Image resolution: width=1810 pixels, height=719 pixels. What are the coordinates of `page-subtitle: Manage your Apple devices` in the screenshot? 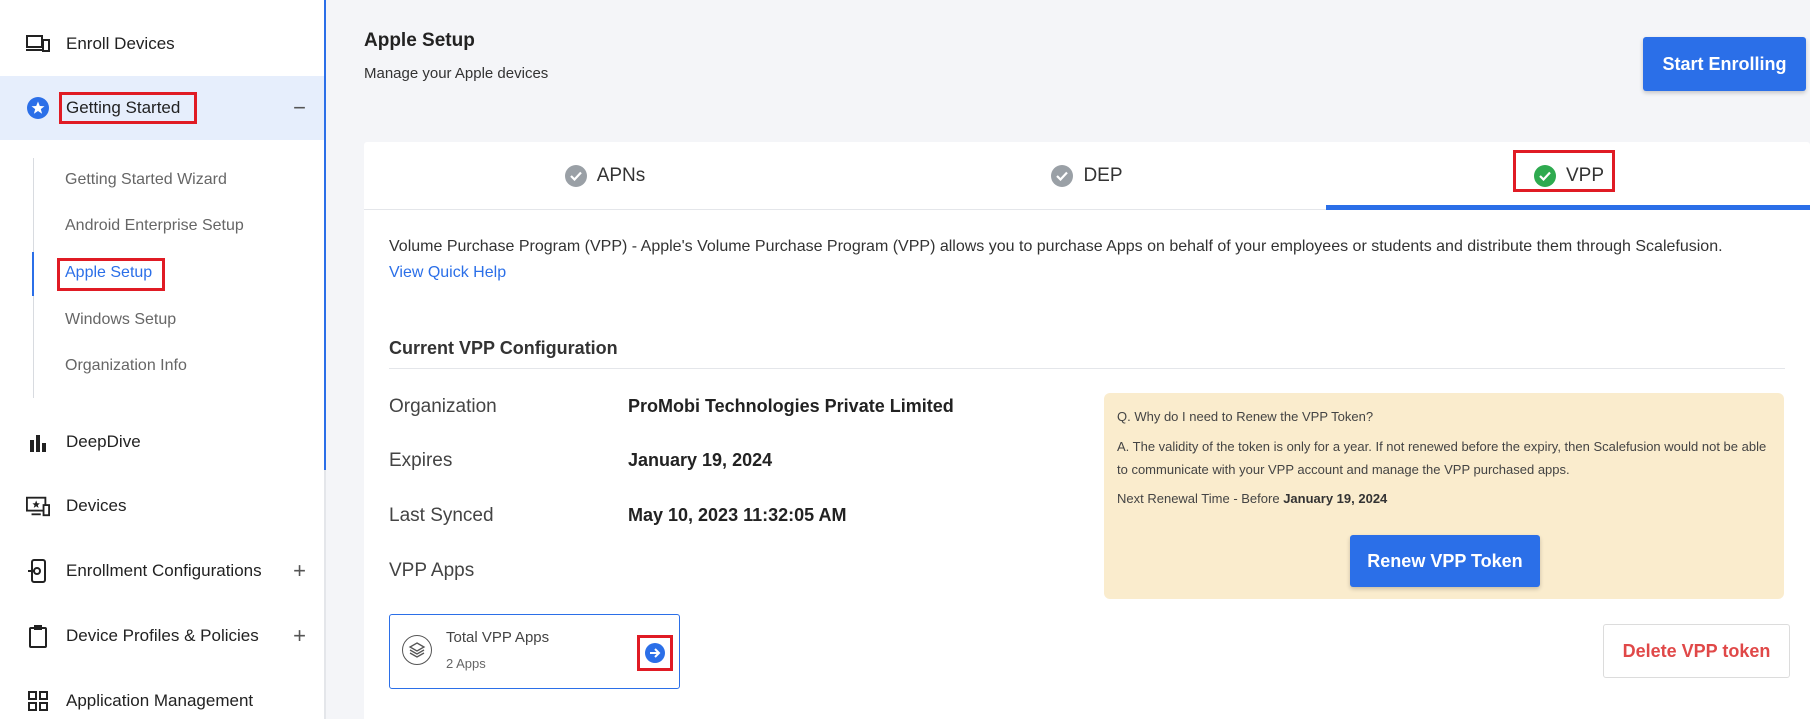 It's located at (456, 73).